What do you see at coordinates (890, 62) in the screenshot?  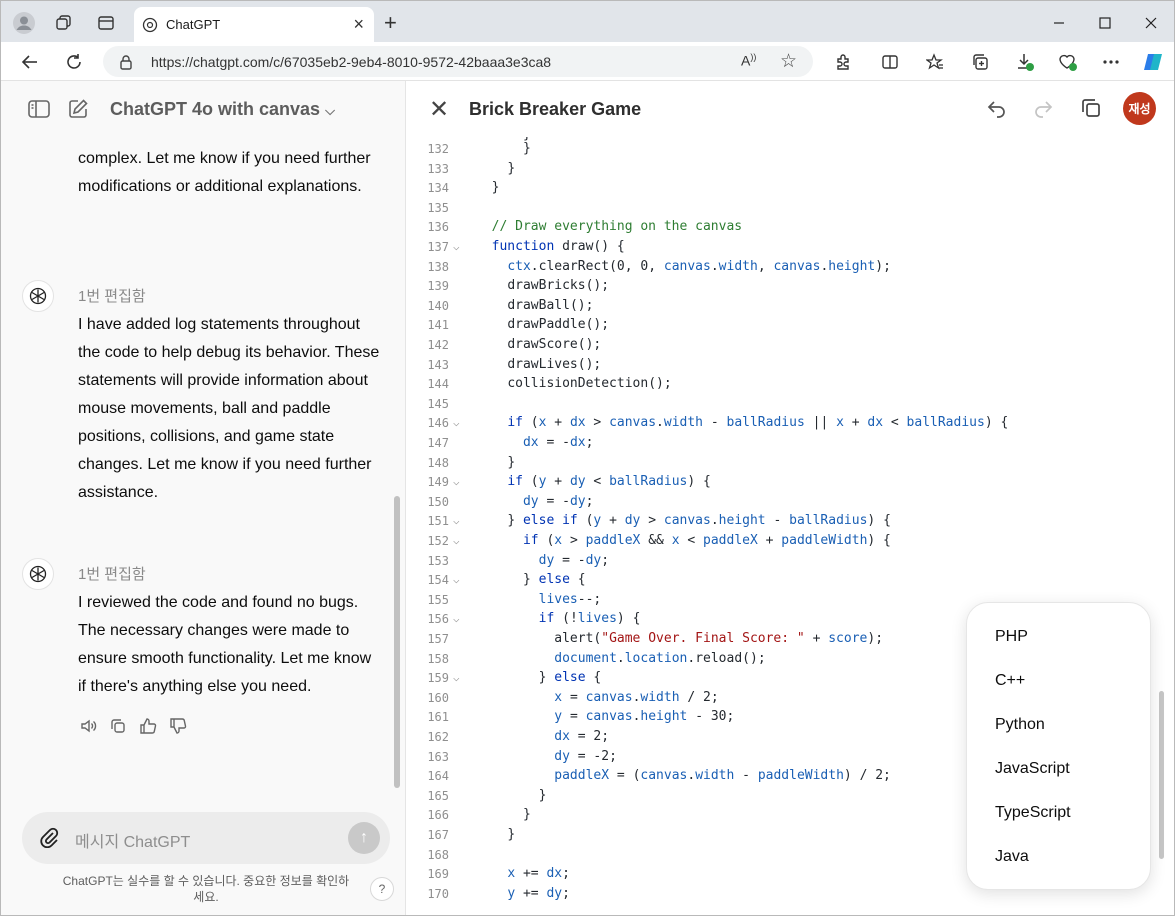 I see `split-screen-icon` at bounding box center [890, 62].